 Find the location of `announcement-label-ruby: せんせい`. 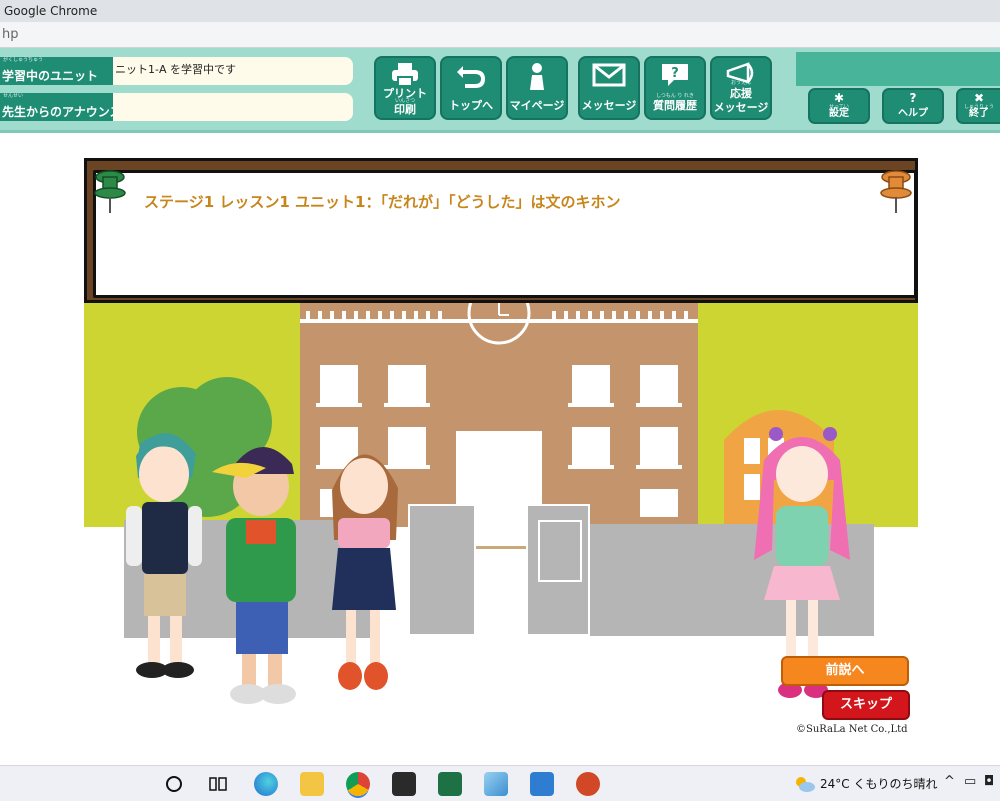

announcement-label-ruby: せんせい is located at coordinates (13, 96).